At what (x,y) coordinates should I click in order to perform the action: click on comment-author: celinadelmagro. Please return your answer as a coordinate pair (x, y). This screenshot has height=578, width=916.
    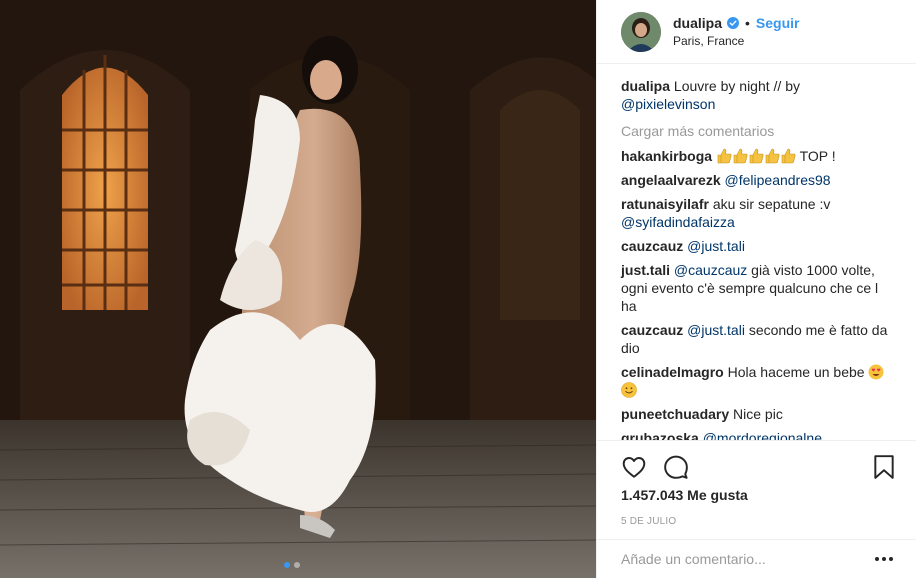
    Looking at the image, I should click on (672, 372).